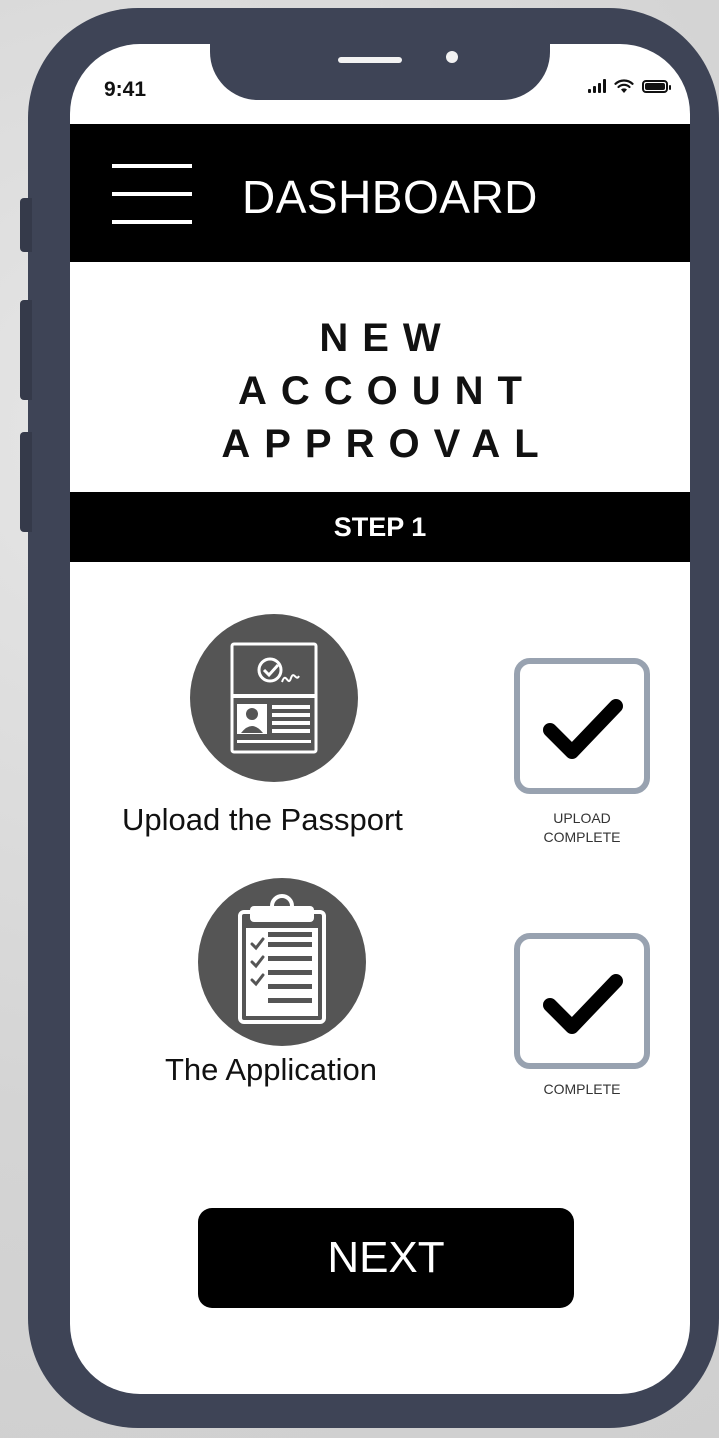  What do you see at coordinates (262, 819) in the screenshot?
I see `upload-passport-label: Upload the Passport` at bounding box center [262, 819].